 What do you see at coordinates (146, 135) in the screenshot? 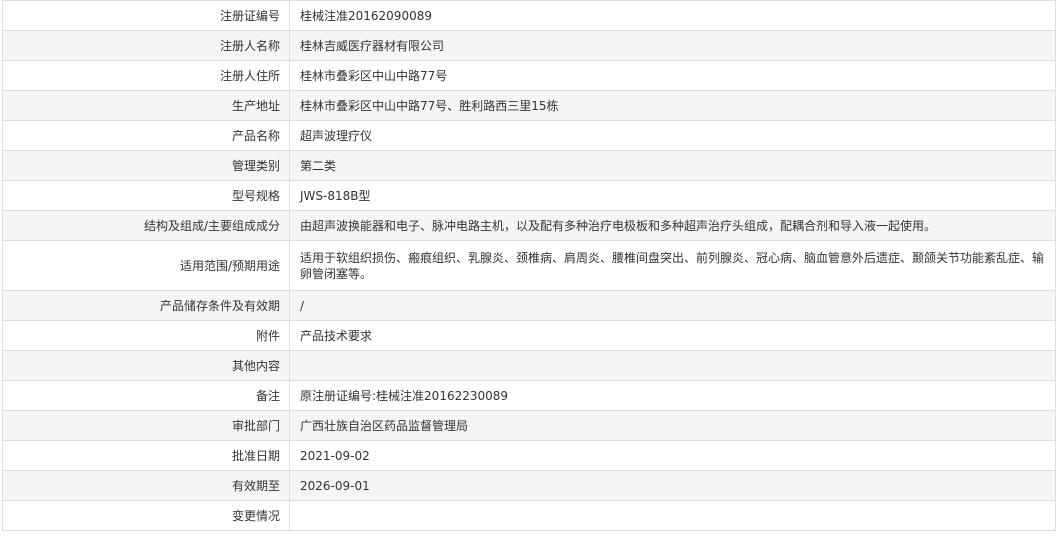
I see `row-label: 产品名称` at bounding box center [146, 135].